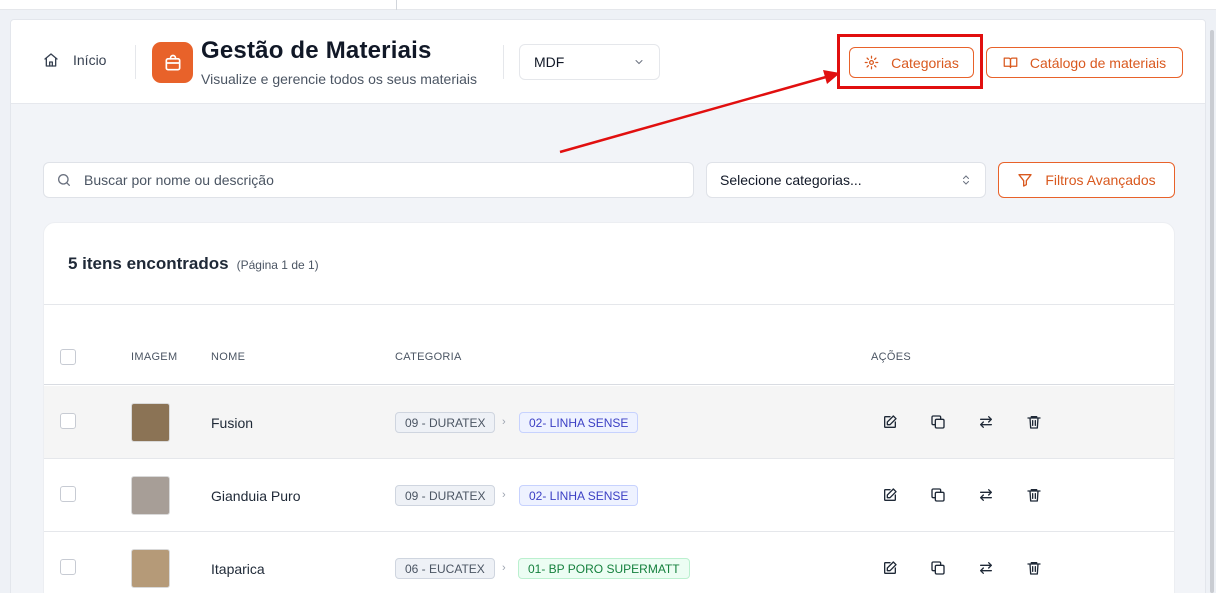 The image size is (1216, 593). What do you see at coordinates (549, 62) in the screenshot?
I see `material-type-value: MDF` at bounding box center [549, 62].